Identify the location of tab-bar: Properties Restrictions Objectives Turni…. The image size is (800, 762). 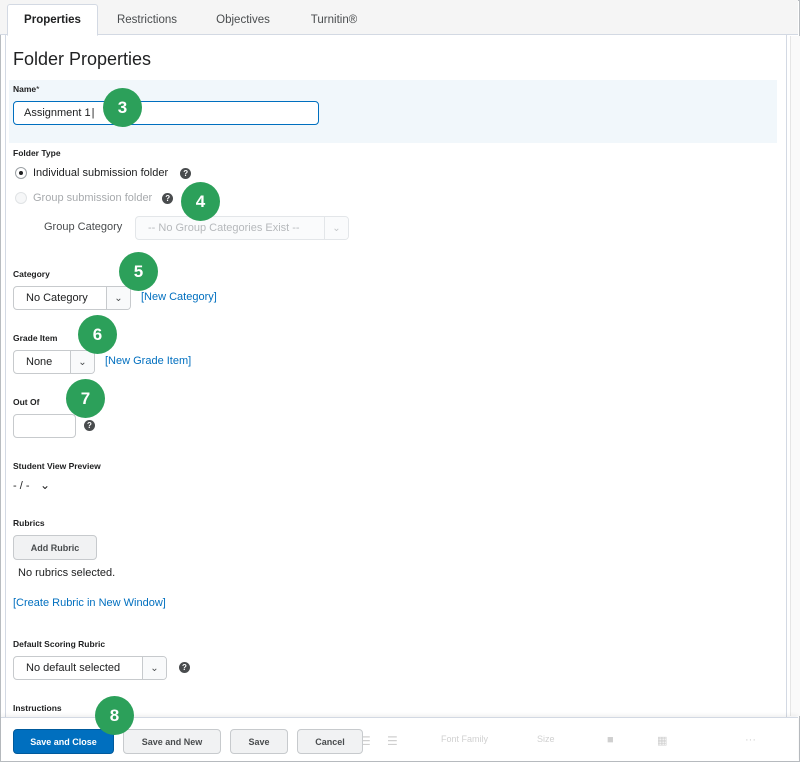
(399, 18).